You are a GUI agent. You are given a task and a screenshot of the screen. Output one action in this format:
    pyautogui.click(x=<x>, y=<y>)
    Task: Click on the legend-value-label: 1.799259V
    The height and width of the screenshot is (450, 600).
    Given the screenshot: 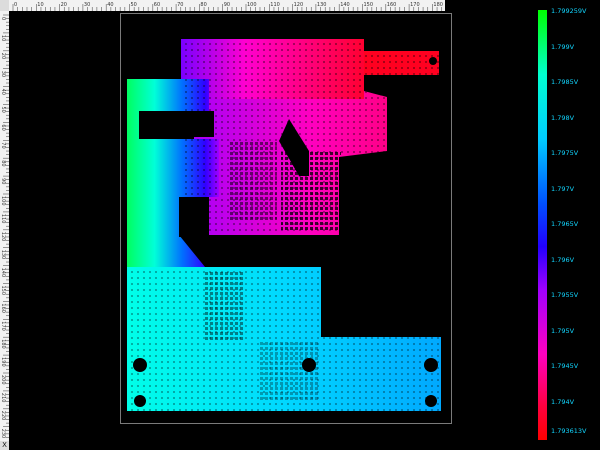 What is the action you would take?
    pyautogui.click(x=569, y=11)
    